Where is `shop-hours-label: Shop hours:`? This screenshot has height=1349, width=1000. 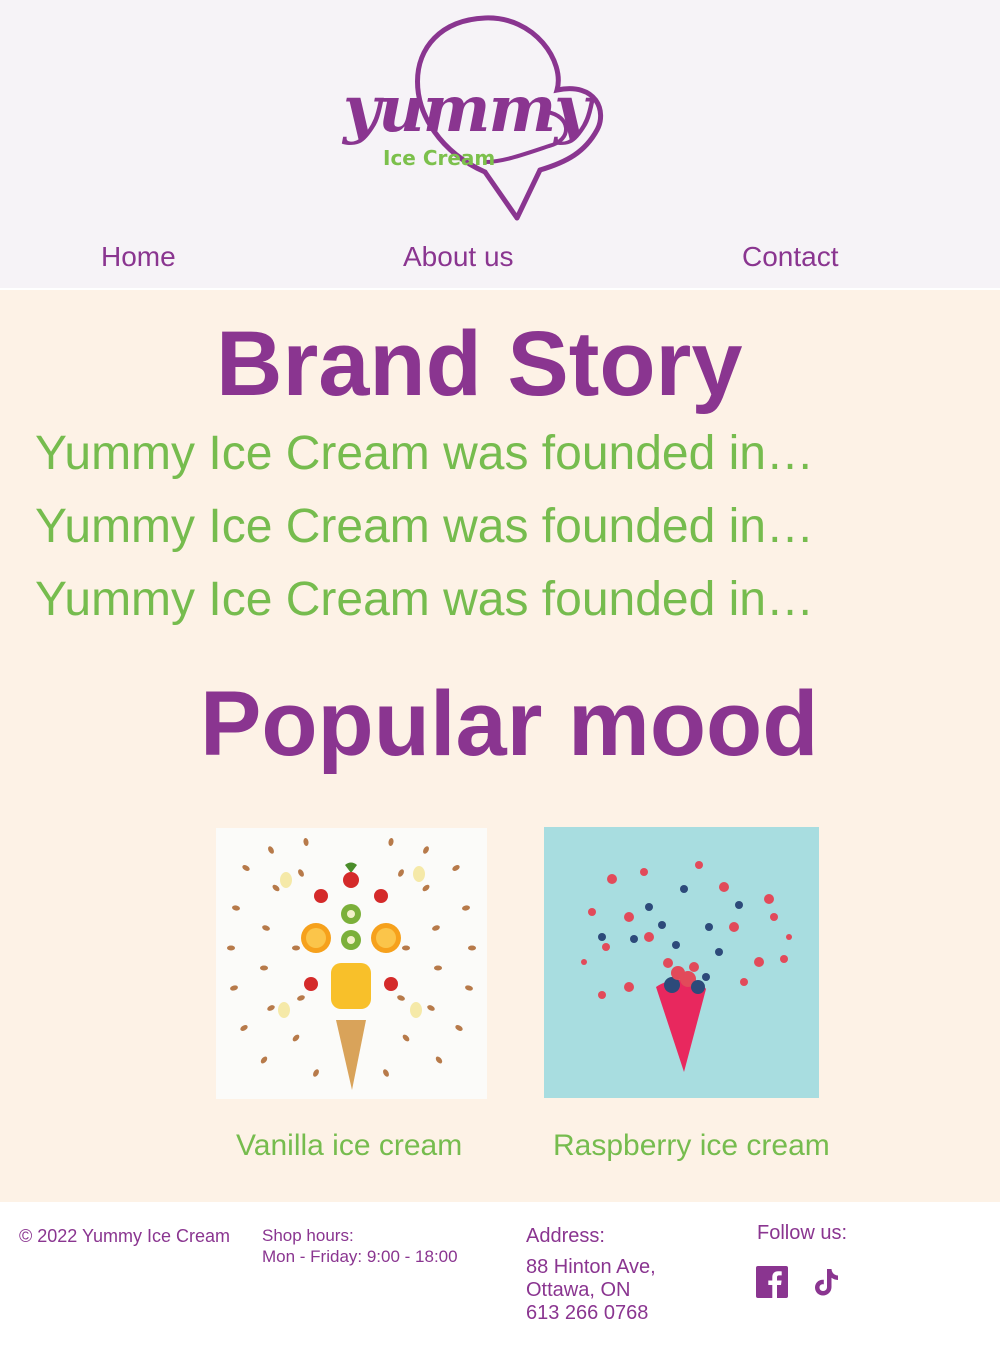
shop-hours-label: Shop hours: is located at coordinates (308, 1235).